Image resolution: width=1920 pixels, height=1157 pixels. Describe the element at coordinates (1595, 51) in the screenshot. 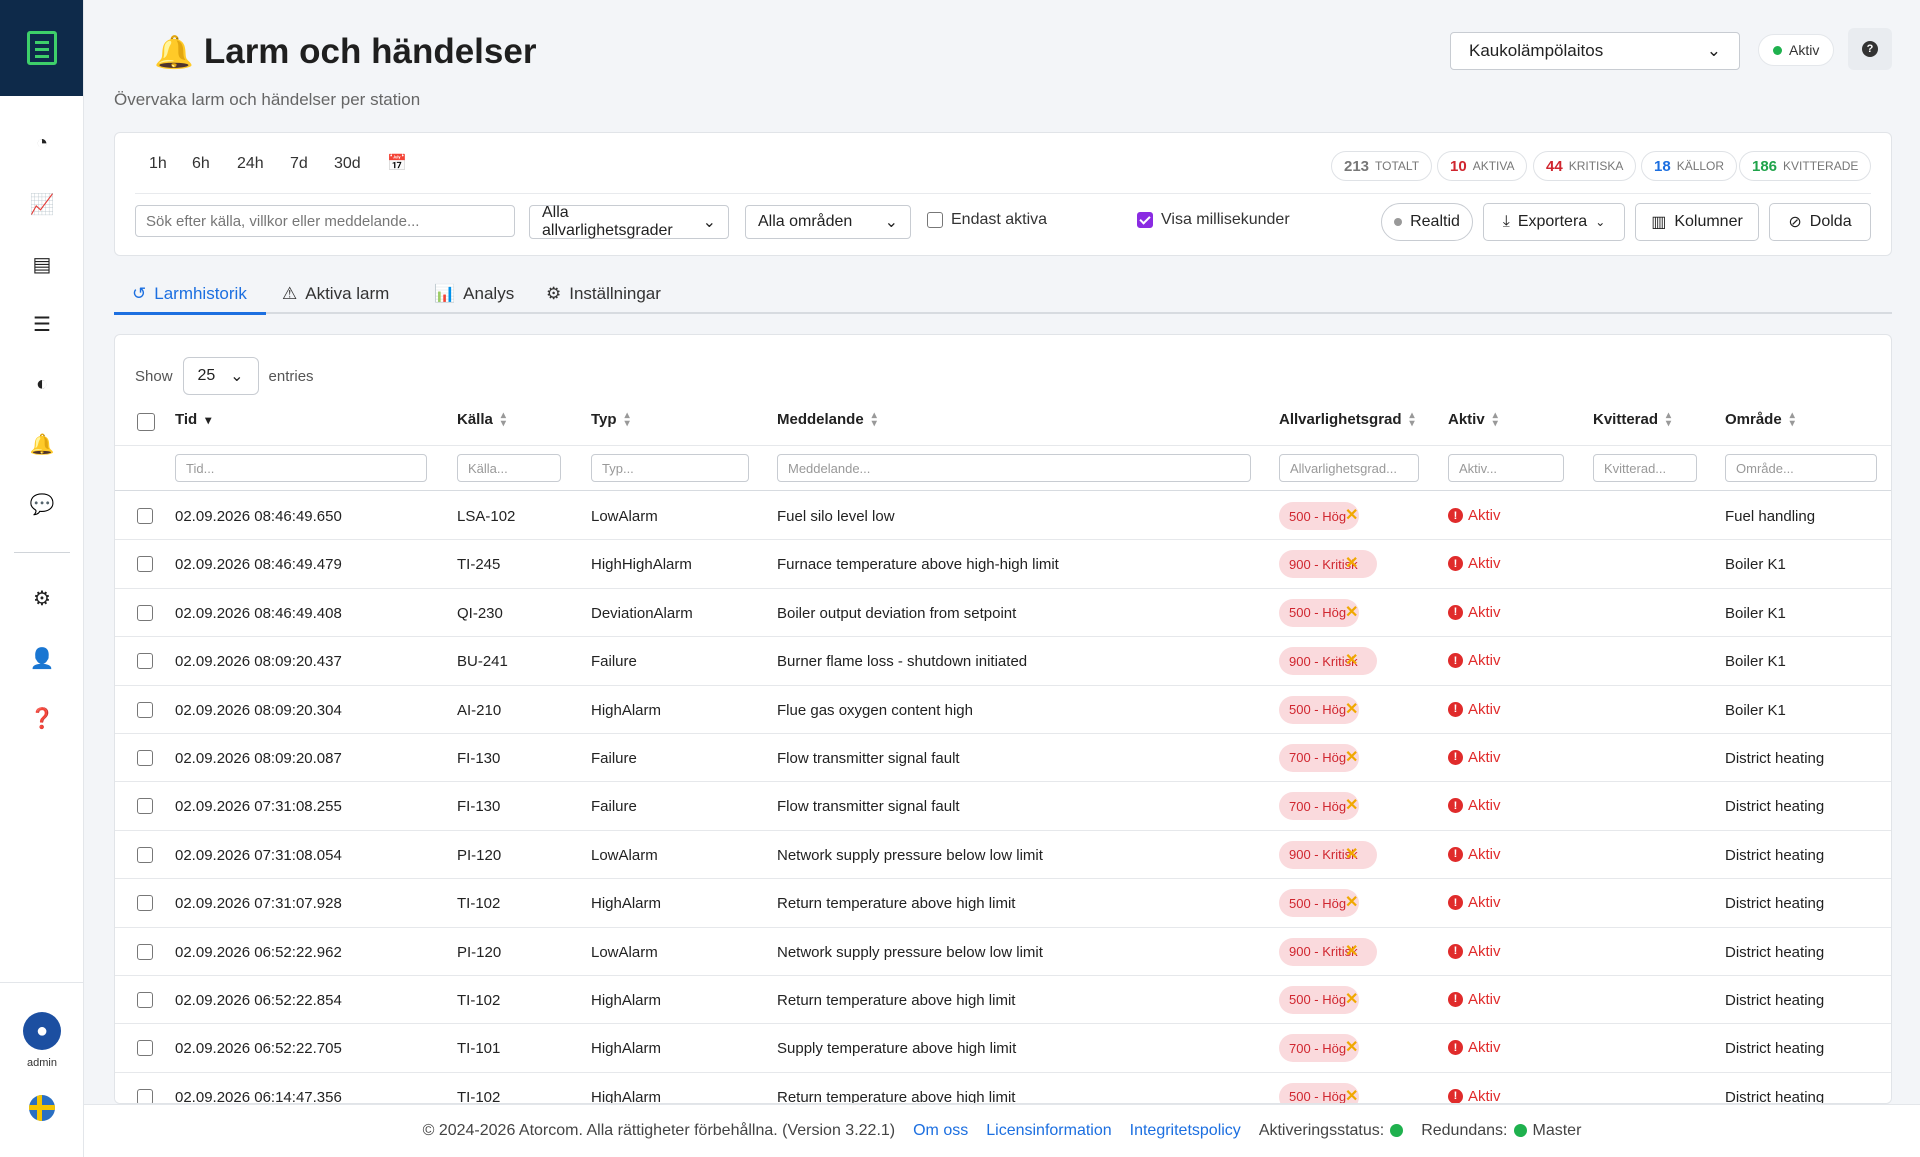

I see `station-select: Kaukolämpölaitos ⌄` at that location.